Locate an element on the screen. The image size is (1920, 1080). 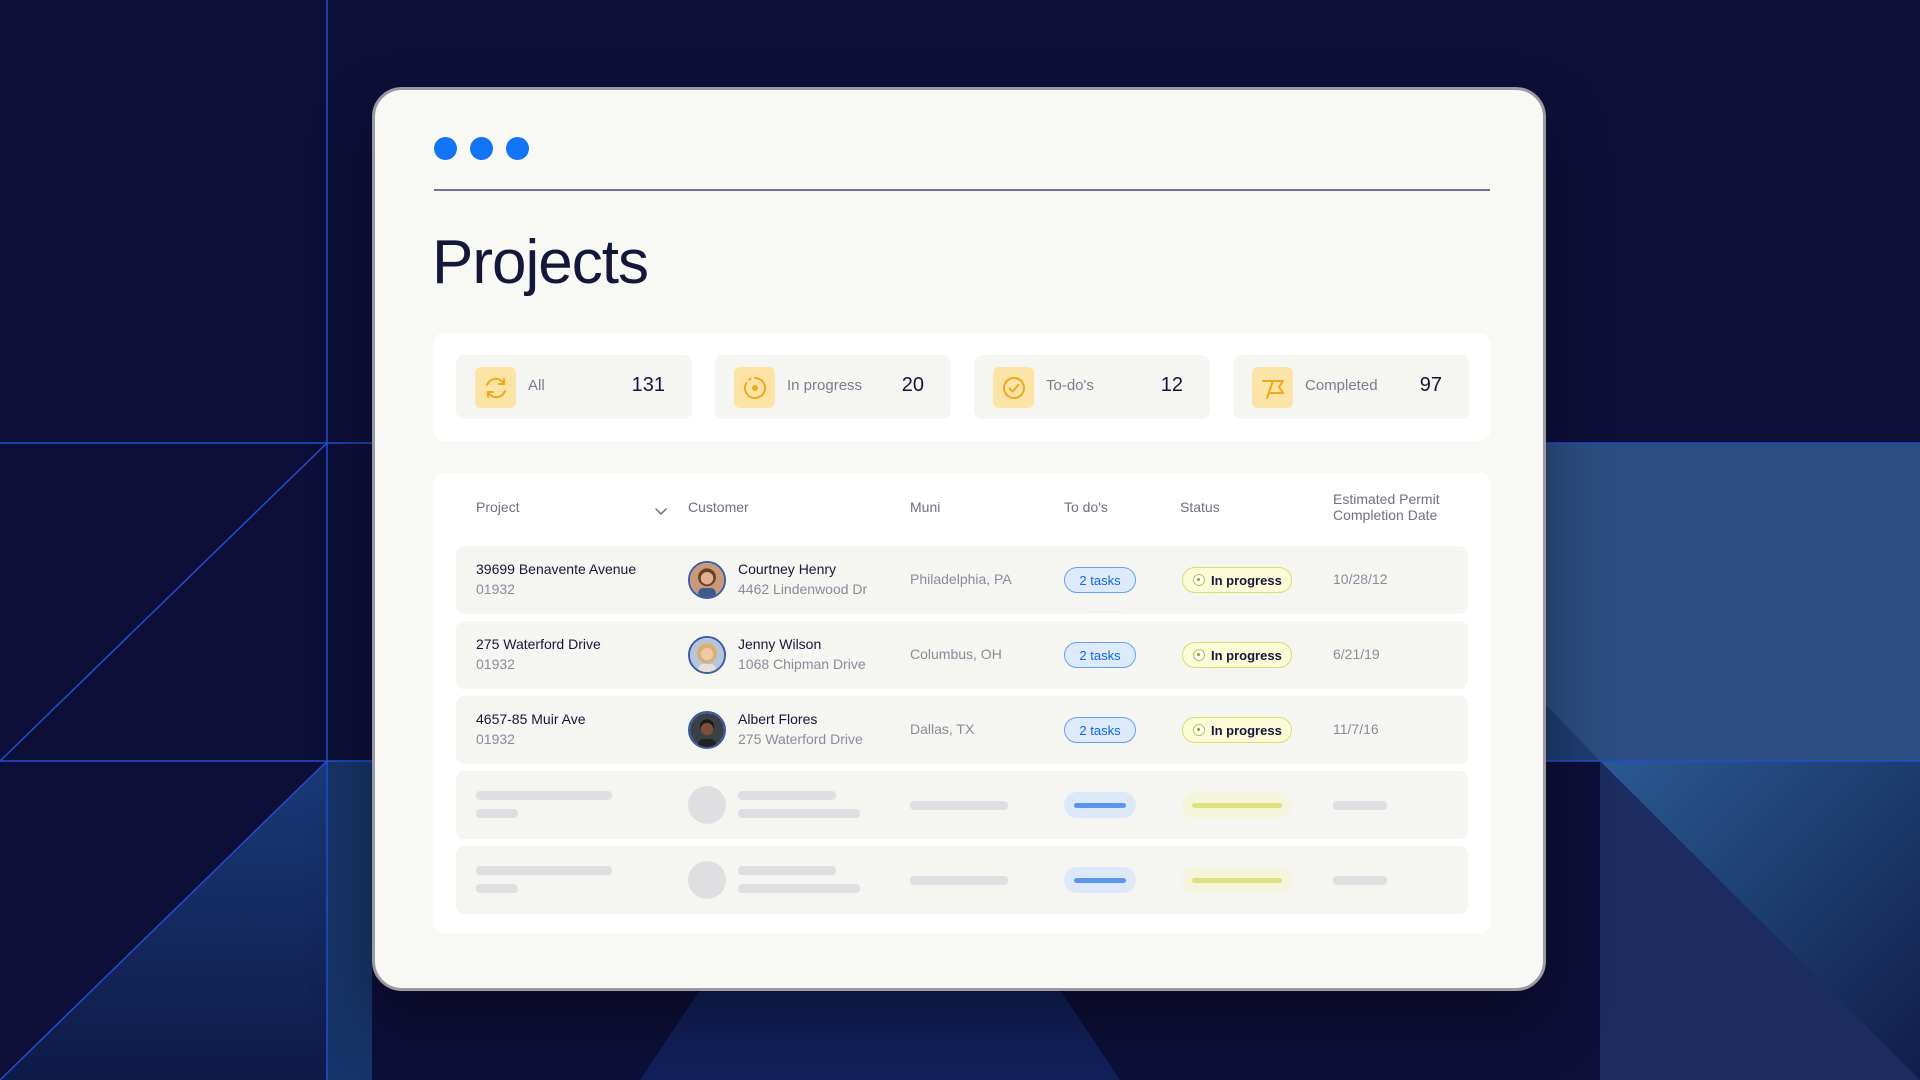
permit-header-line2: Completion Date is located at coordinates (1385, 515).